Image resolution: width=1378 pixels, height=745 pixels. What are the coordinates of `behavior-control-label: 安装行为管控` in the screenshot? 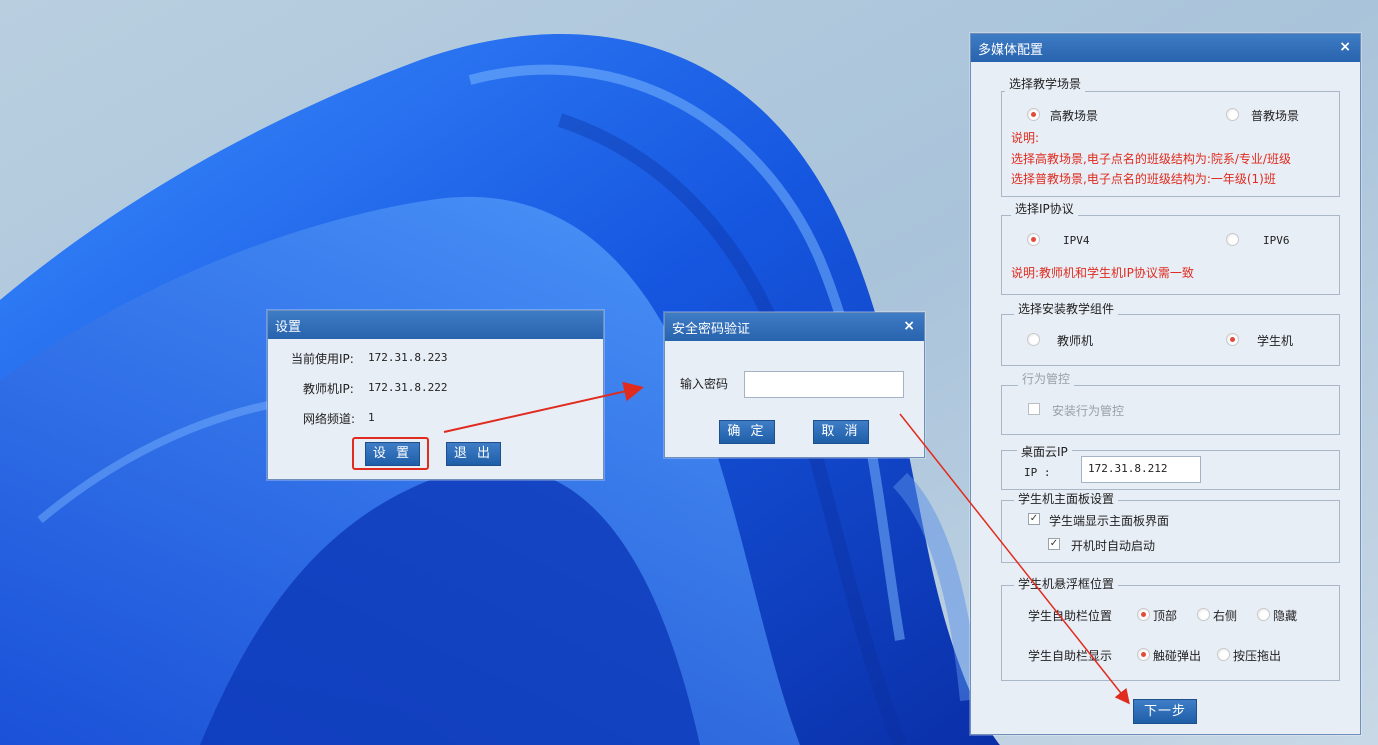 It's located at (1088, 411).